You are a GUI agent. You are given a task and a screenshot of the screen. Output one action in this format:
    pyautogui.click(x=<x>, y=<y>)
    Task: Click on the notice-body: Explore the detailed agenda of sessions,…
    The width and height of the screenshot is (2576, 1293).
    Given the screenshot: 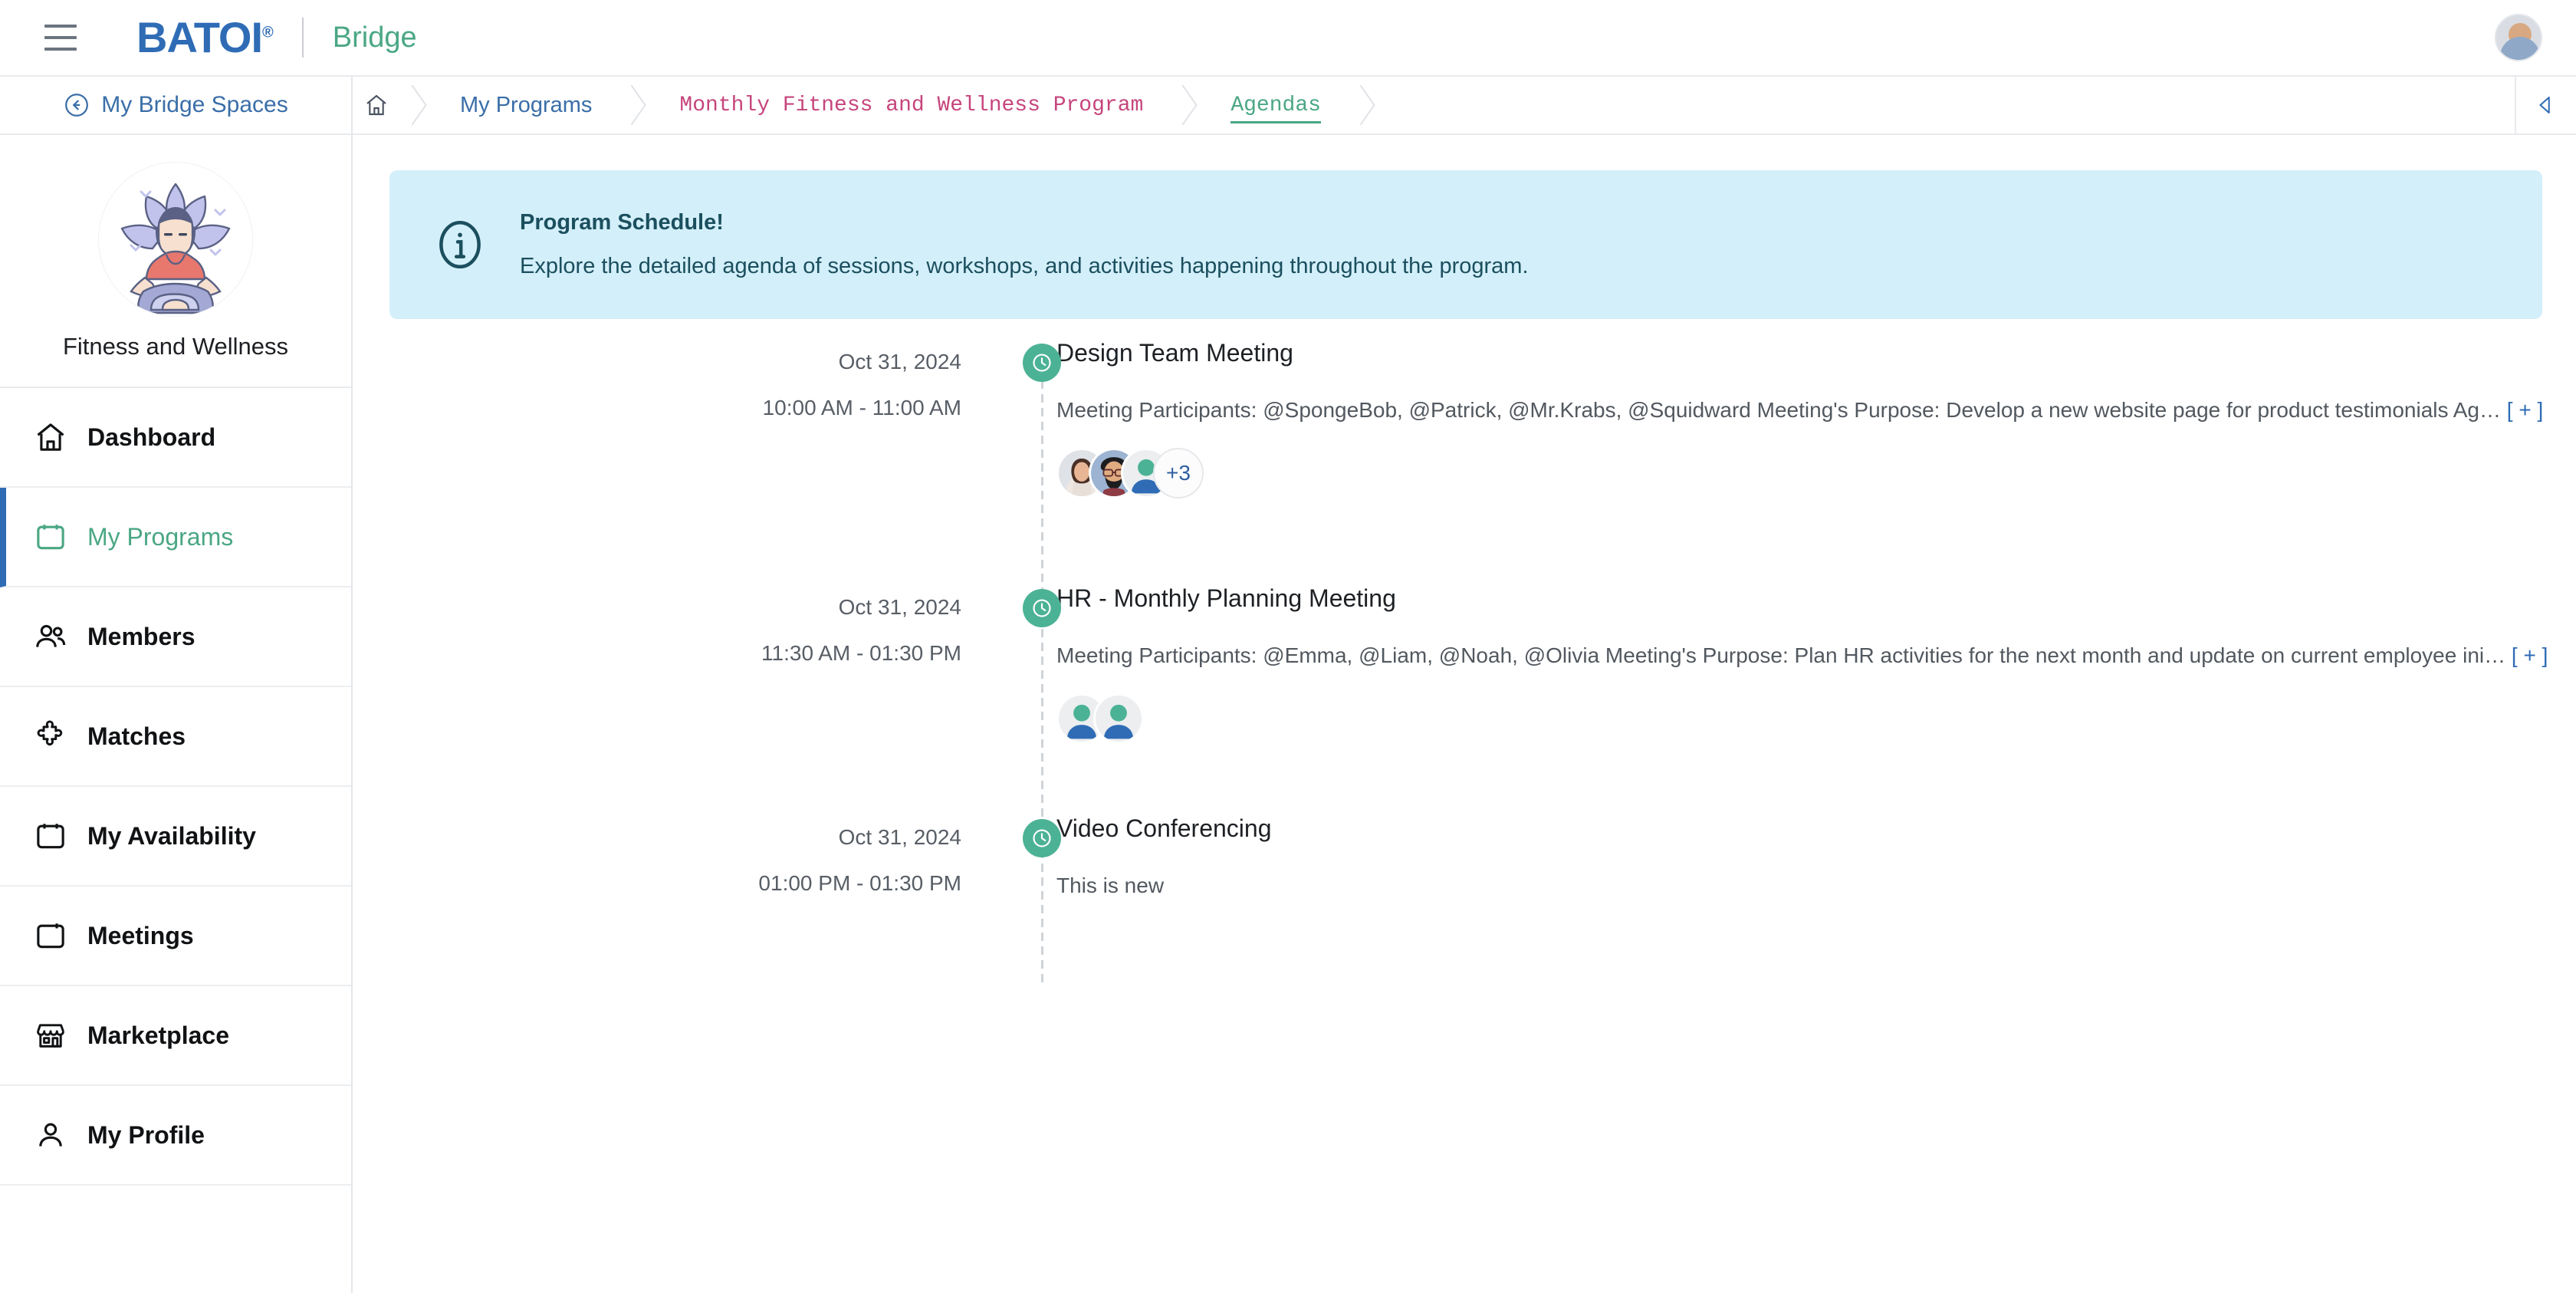 What is the action you would take?
    pyautogui.click(x=1024, y=266)
    